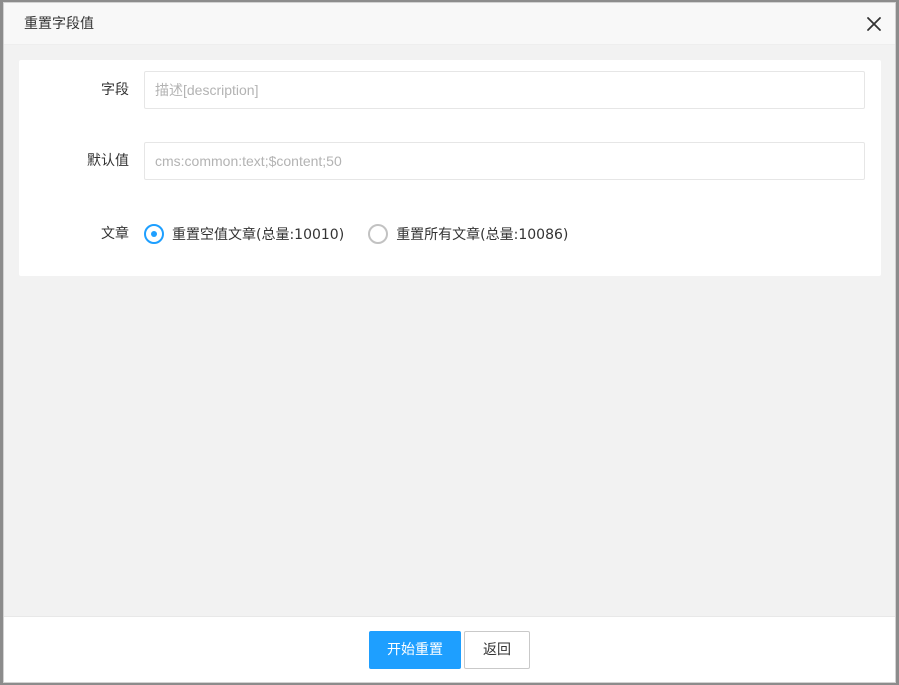 The image size is (899, 685). What do you see at coordinates (258, 235) in the screenshot?
I see `radio-reset-empty-label: 重置空值文章(总量:10010)` at bounding box center [258, 235].